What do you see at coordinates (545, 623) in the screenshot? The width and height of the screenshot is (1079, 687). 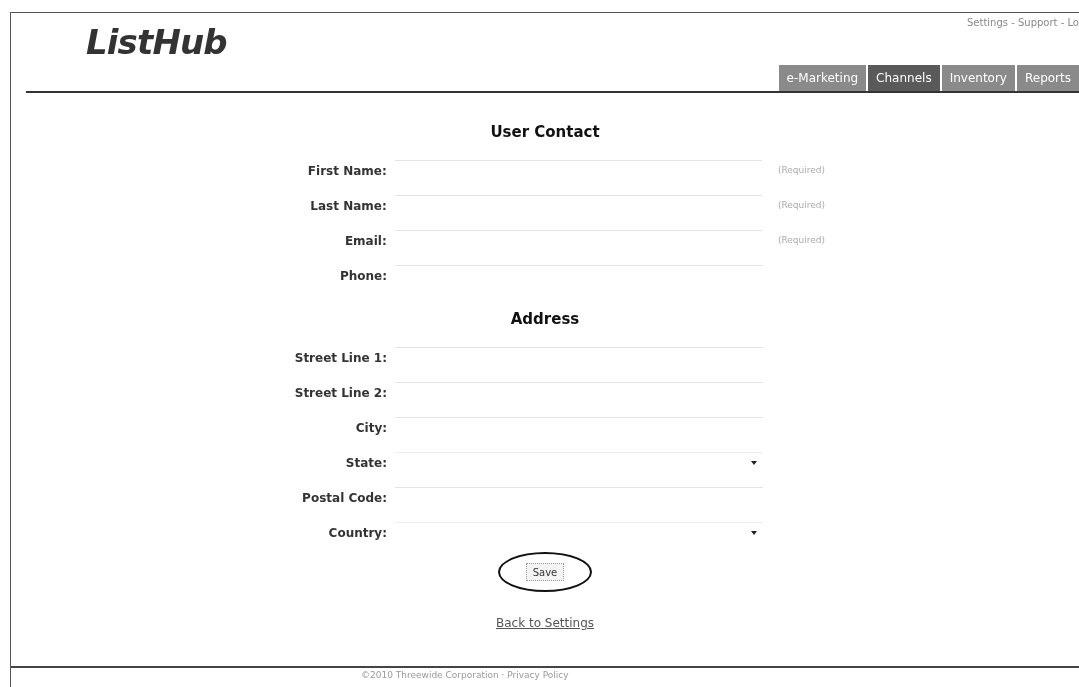 I see `back-link: Back to Settings` at bounding box center [545, 623].